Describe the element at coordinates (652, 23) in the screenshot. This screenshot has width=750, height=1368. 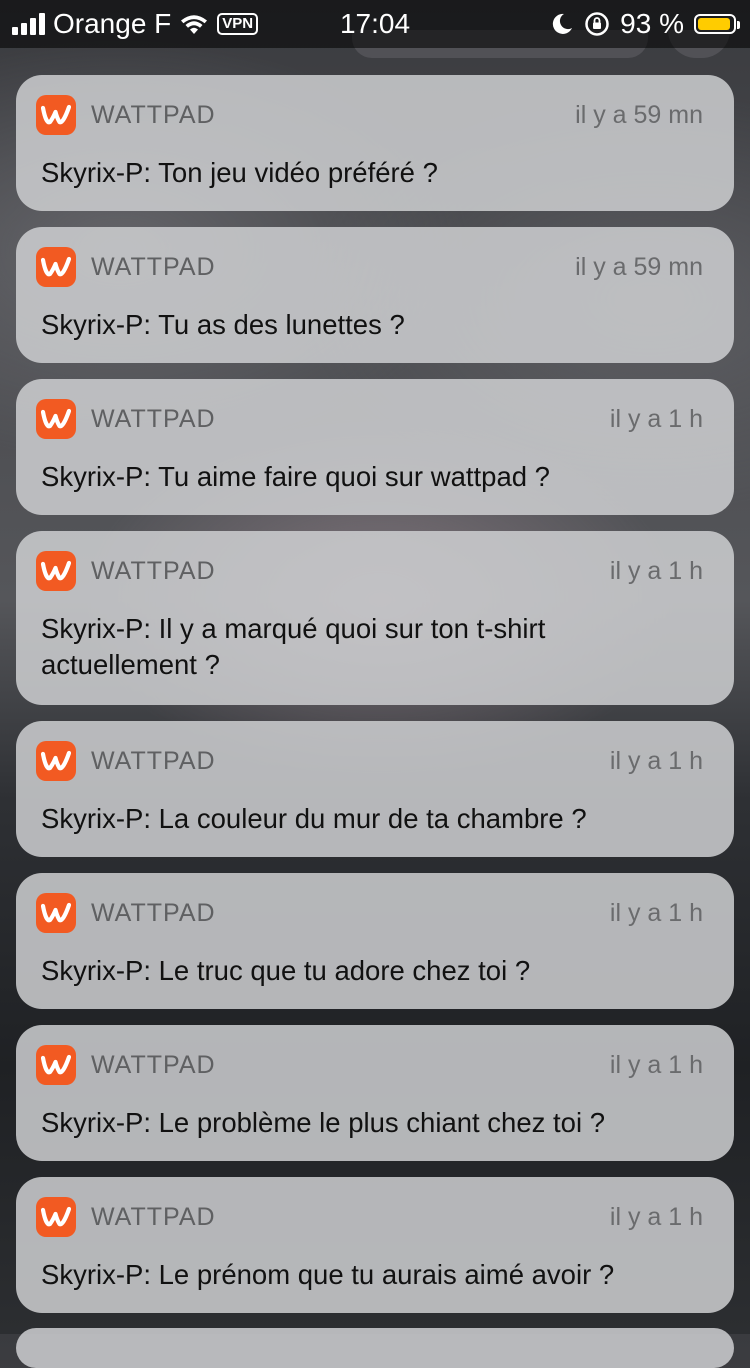
I see `battery-percent: 93 %` at that location.